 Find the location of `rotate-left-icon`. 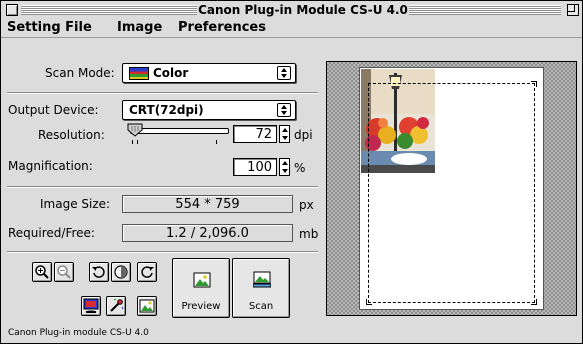

rotate-left-icon is located at coordinates (98, 272).